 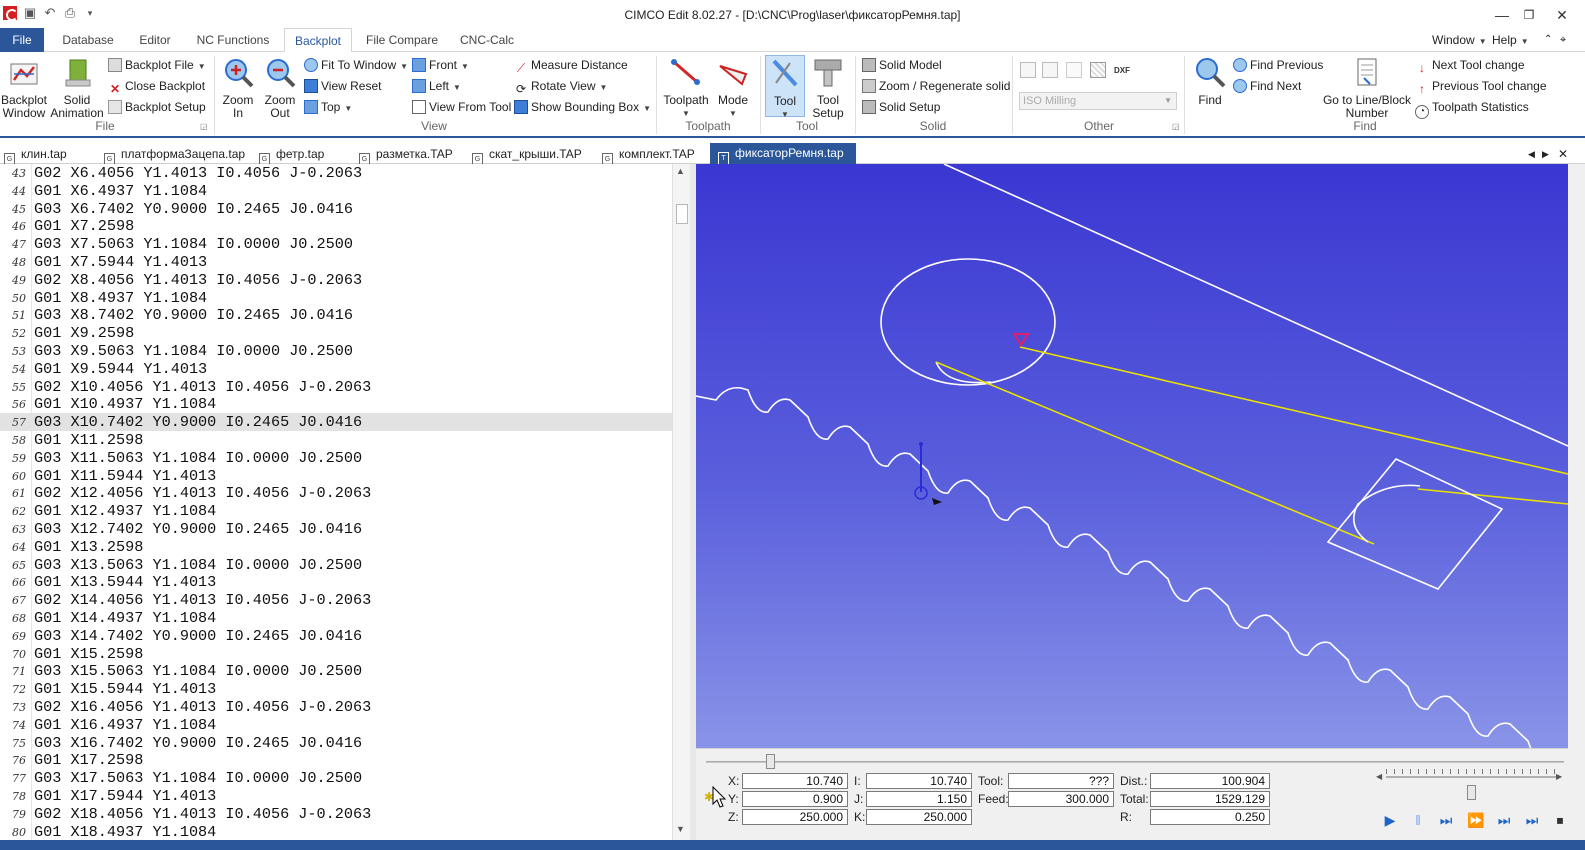 What do you see at coordinates (291, 155) in the screenshot?
I see `doc-tab: Gфетр.tap` at bounding box center [291, 155].